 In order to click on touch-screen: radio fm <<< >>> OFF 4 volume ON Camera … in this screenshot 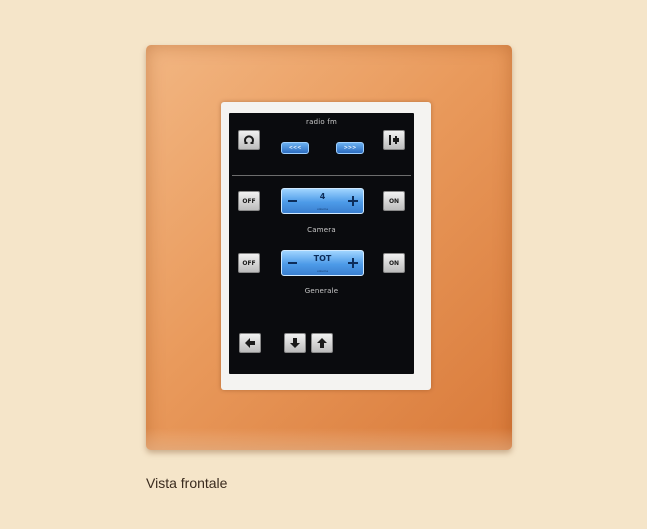, I will do `click(321, 243)`.